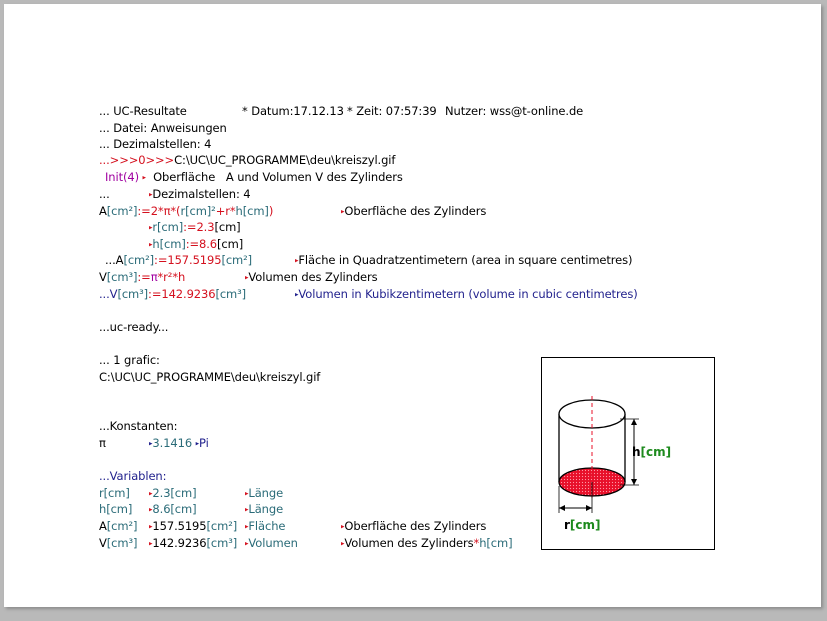 Image resolution: width=827 pixels, height=621 pixels. What do you see at coordinates (179, 526) in the screenshot?
I see `var-value: 157.5195` at bounding box center [179, 526].